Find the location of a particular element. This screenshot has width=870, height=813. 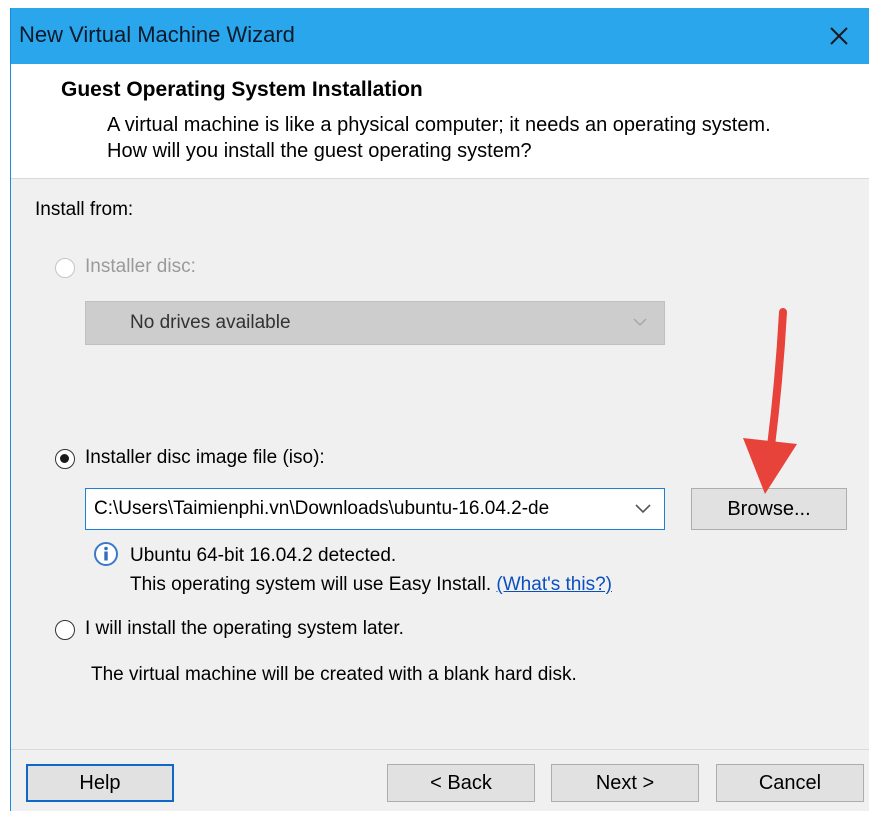

page-title: Guest Operating System Installation is located at coordinates (242, 89).